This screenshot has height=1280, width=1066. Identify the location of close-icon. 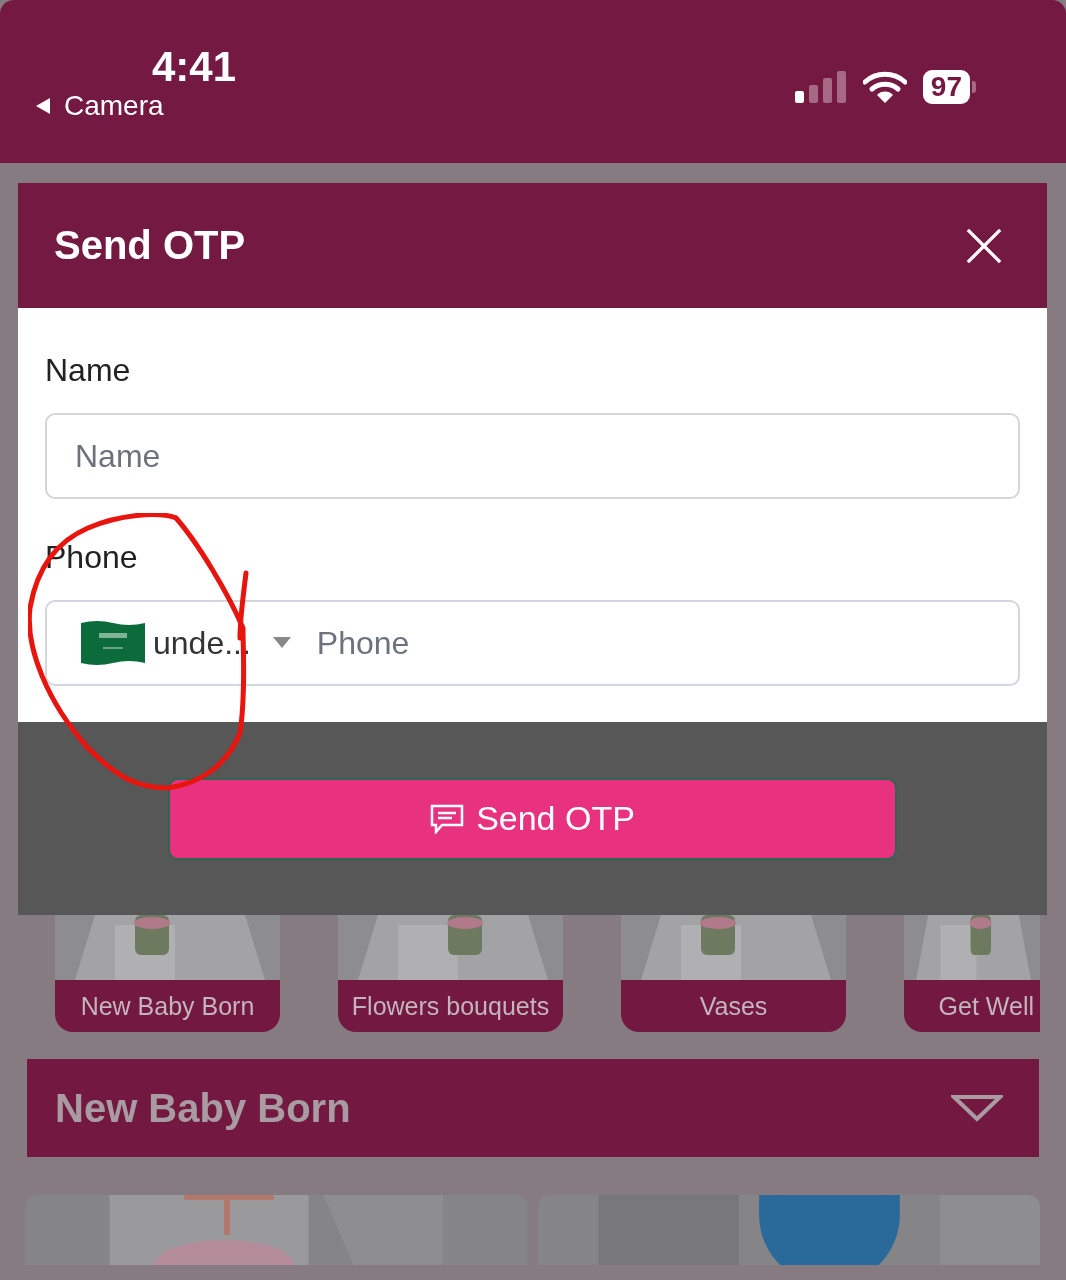
(984, 245).